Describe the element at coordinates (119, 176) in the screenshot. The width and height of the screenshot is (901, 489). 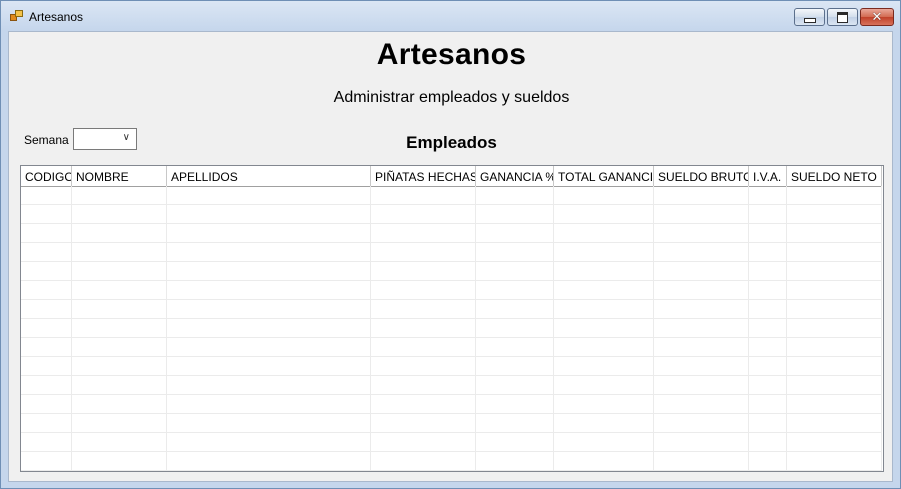
I see `column-header: NOMBRE` at that location.